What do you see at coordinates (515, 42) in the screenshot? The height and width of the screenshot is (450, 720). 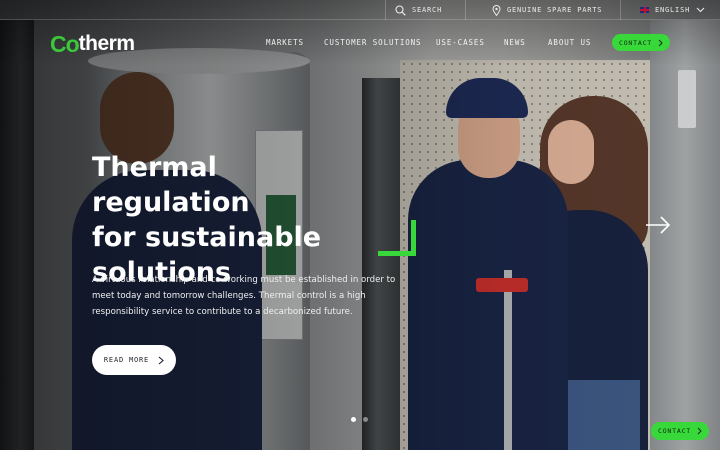 I see `nav-item-news: NEWS` at bounding box center [515, 42].